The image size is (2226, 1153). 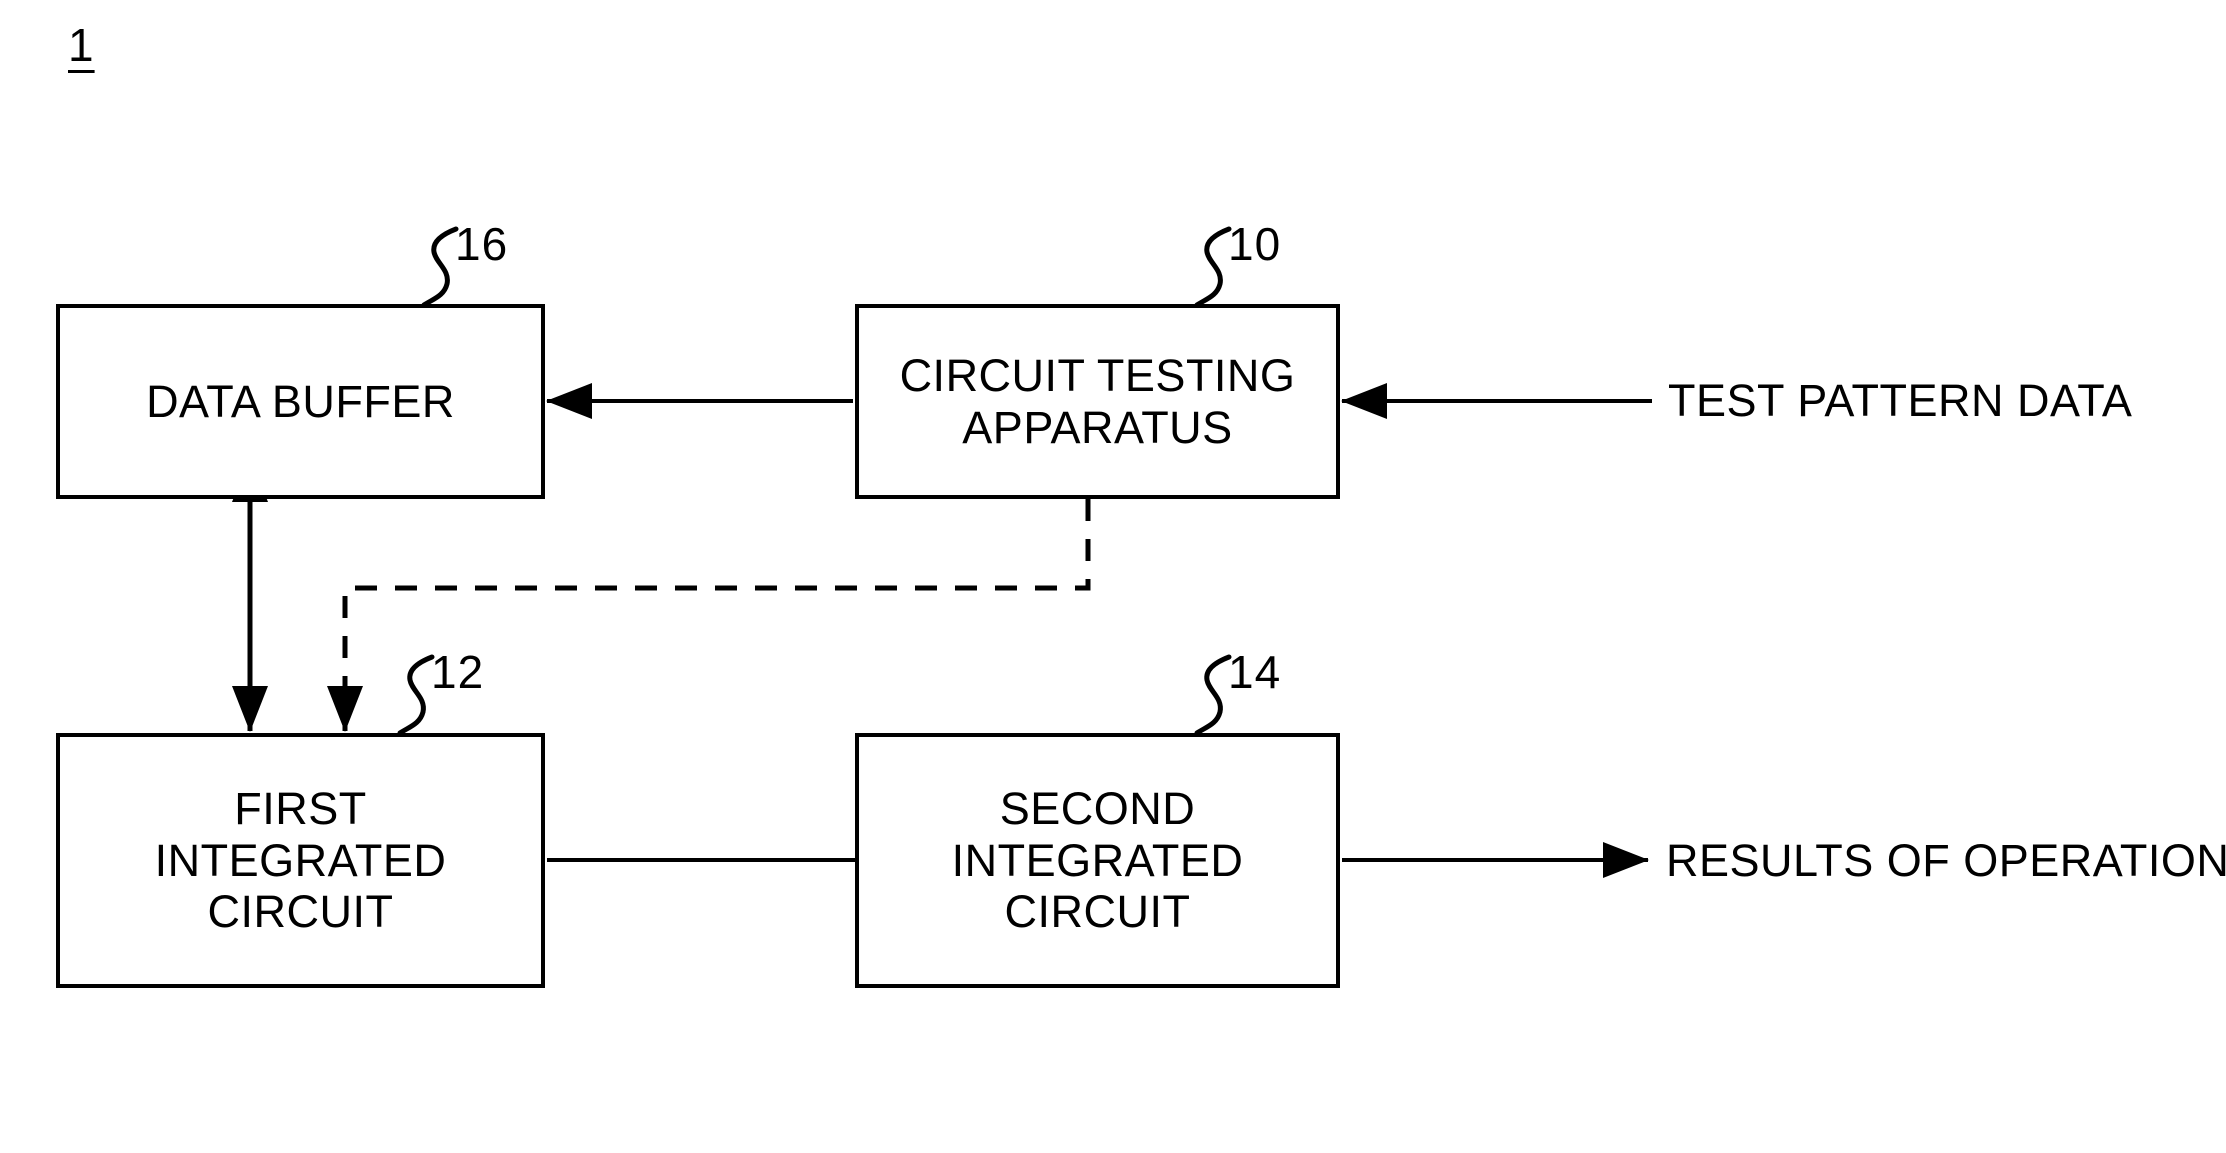 What do you see at coordinates (458, 672) in the screenshot?
I see `ref-numeral-12: 12` at bounding box center [458, 672].